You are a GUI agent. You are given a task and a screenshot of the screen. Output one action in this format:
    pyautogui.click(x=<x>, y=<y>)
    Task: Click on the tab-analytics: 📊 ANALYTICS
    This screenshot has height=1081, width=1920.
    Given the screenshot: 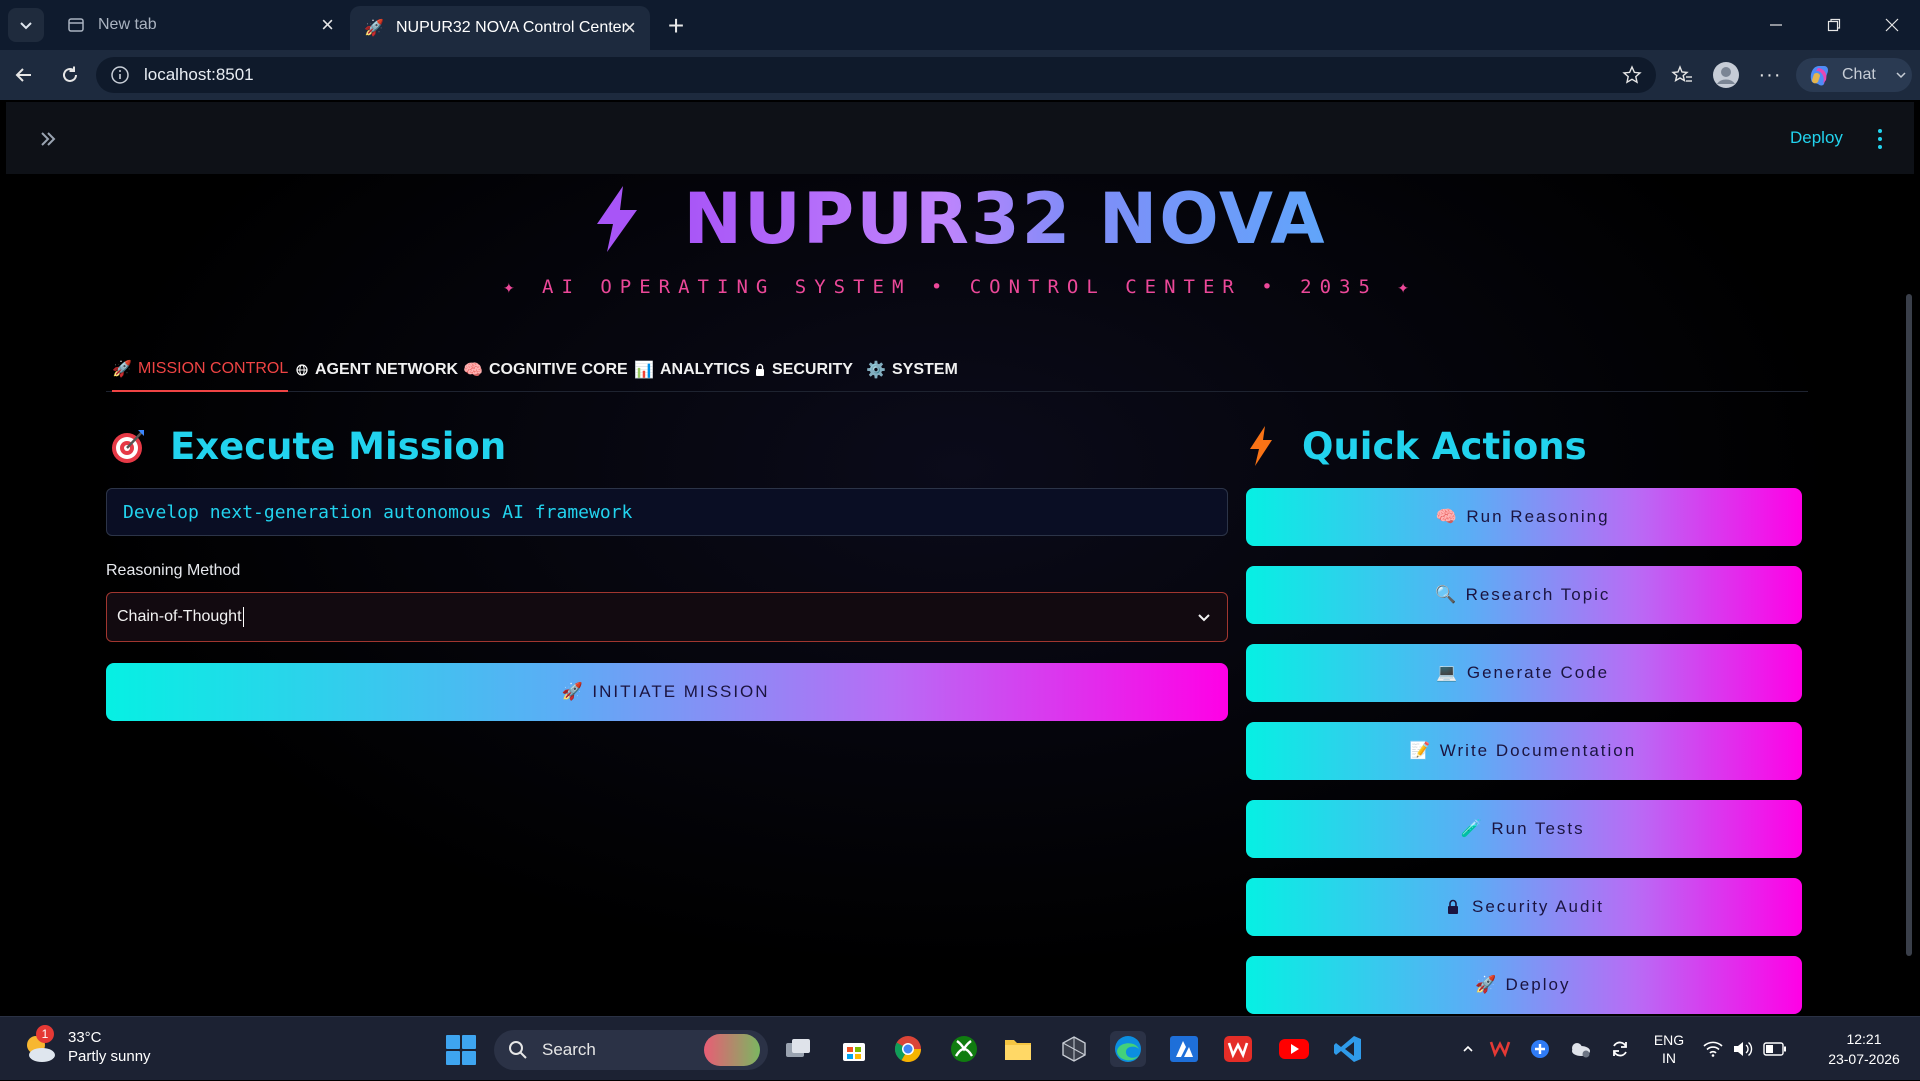 What is the action you would take?
    pyautogui.click(x=692, y=370)
    